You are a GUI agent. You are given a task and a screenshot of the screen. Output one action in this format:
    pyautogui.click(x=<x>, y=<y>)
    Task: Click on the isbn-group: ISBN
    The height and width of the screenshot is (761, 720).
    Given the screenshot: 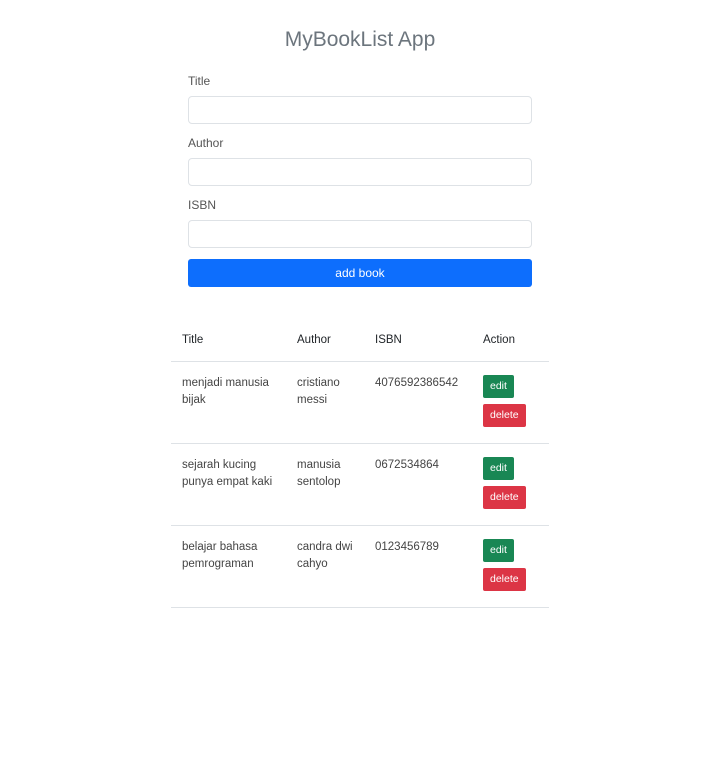 What is the action you would take?
    pyautogui.click(x=360, y=222)
    